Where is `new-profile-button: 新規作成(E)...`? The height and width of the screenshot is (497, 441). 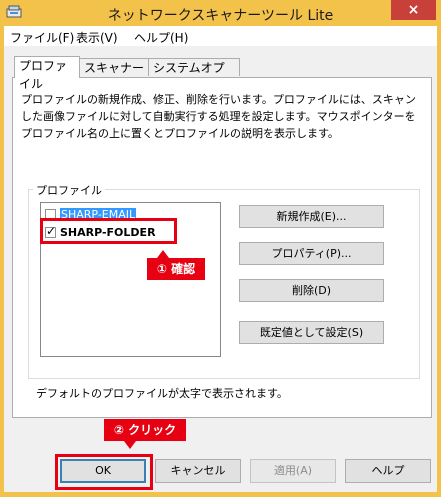
new-profile-button: 新規作成(E)... is located at coordinates (311, 216).